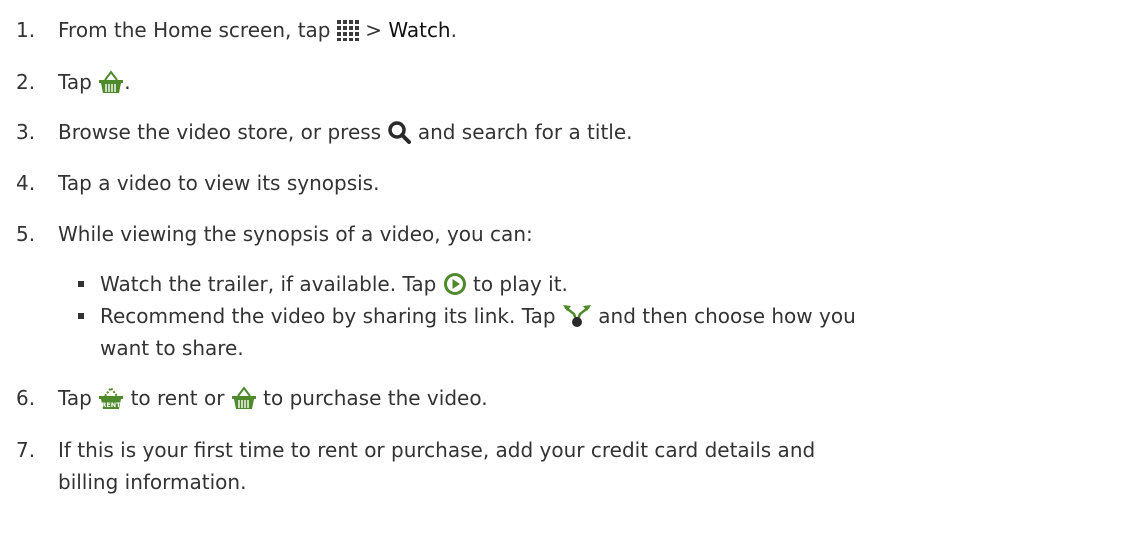  Describe the element at coordinates (152, 482) in the screenshot. I see `step-continuation: billing information.` at that location.